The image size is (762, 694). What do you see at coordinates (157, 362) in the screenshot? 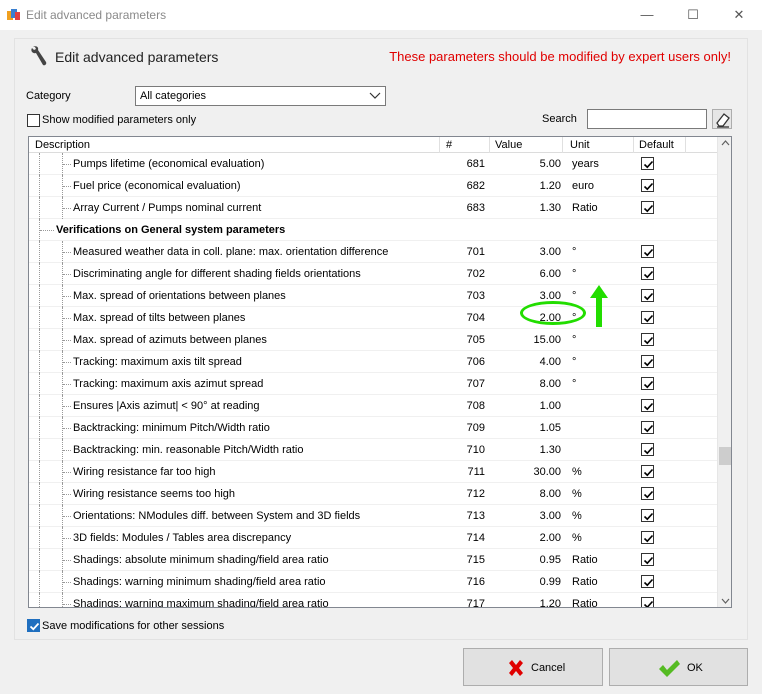
I see `param-description: Tracking: maximum axis tilt spread` at bounding box center [157, 362].